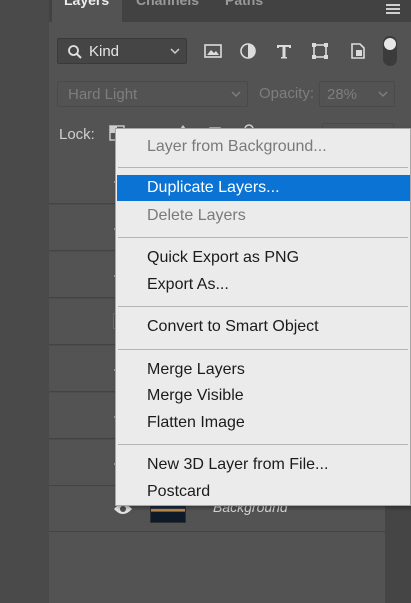 Image resolution: width=411 pixels, height=603 pixels. Describe the element at coordinates (263, 492) in the screenshot. I see `menu-postcard: Postcard` at that location.